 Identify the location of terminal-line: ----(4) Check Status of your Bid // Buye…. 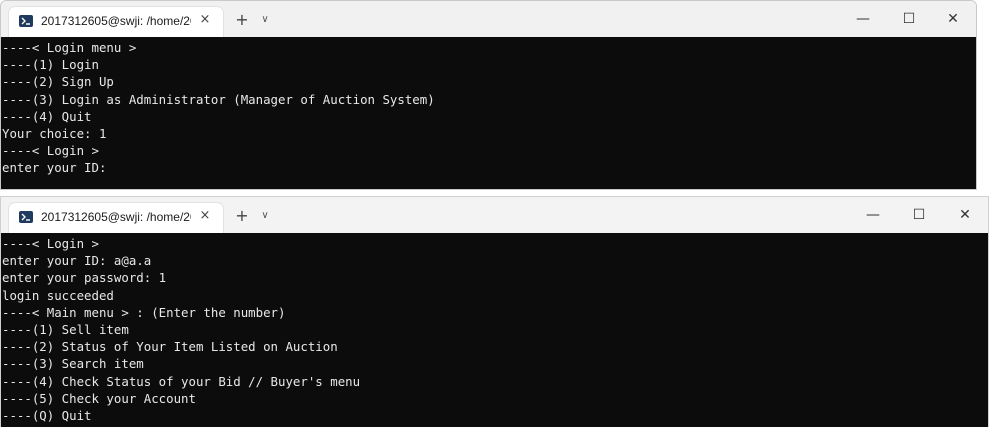
(181, 381).